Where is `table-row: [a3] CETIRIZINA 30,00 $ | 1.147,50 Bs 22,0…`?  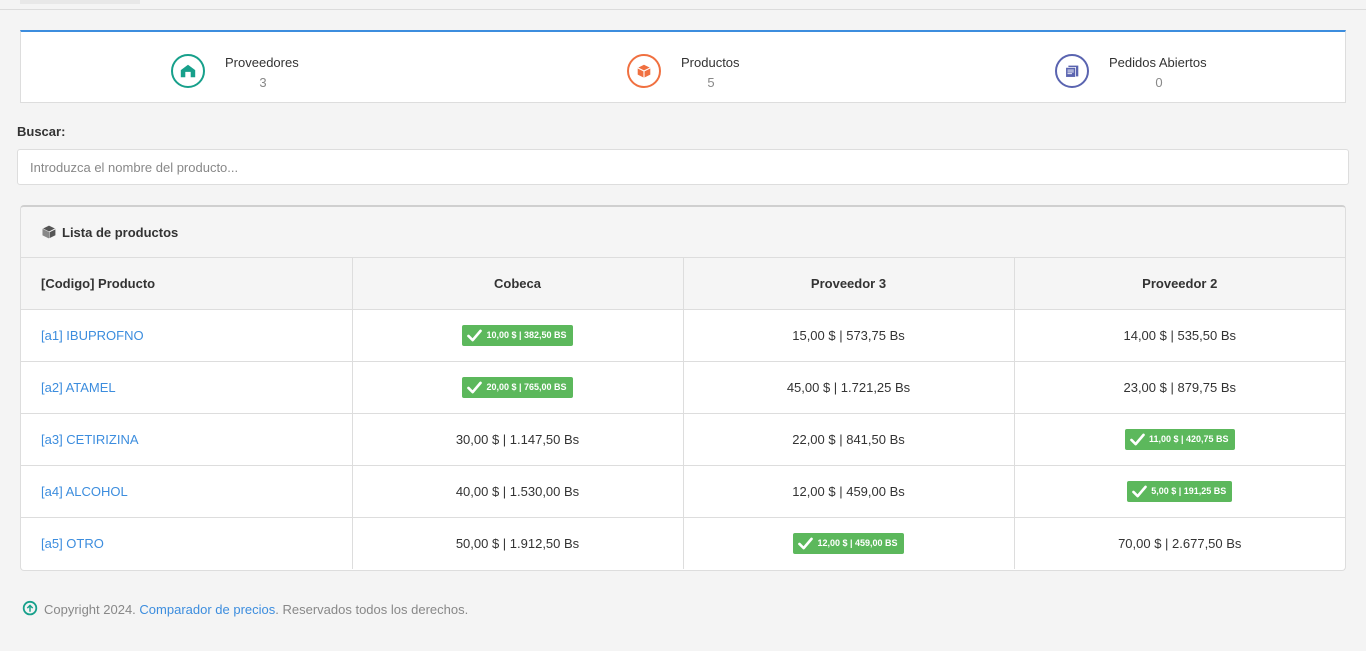
table-row: [a3] CETIRIZINA 30,00 $ | 1.147,50 Bs 22,0… is located at coordinates (683, 439).